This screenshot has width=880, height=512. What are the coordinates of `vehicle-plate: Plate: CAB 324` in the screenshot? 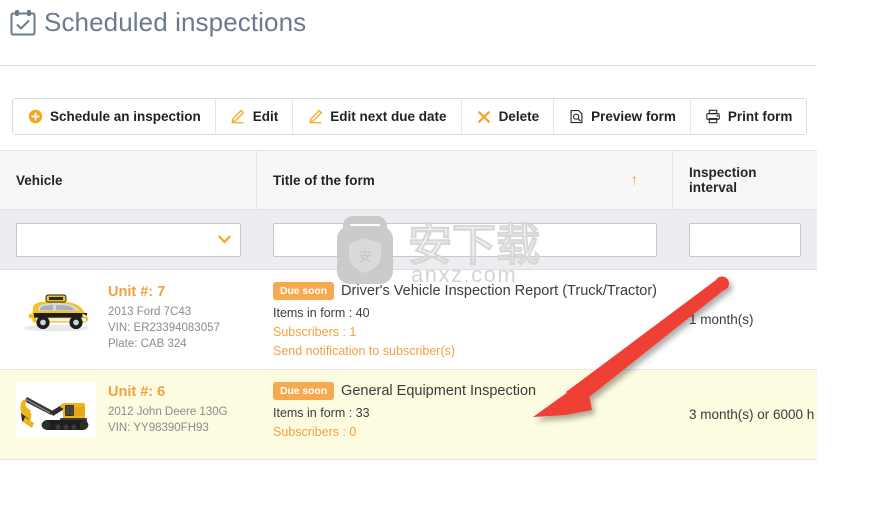 It's located at (147, 344).